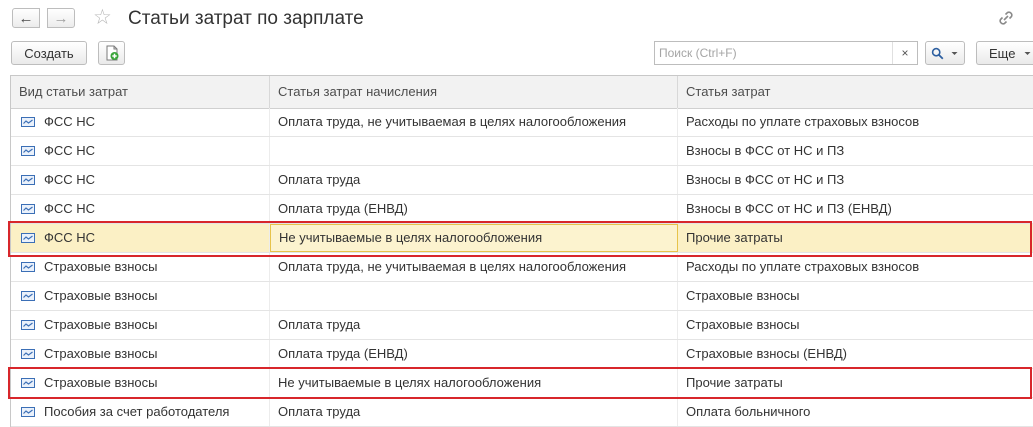 This screenshot has height=427, width=1033. Describe the element at coordinates (1006, 18) in the screenshot. I see `link-icon` at that location.